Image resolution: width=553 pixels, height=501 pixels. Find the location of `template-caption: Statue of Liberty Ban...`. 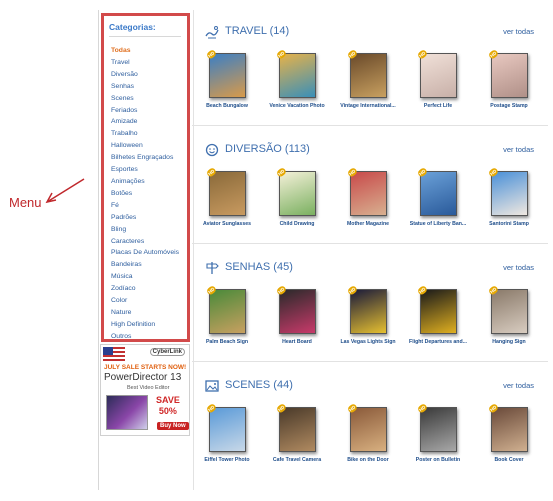

template-caption: Statue of Liberty Ban... is located at coordinates (438, 224).